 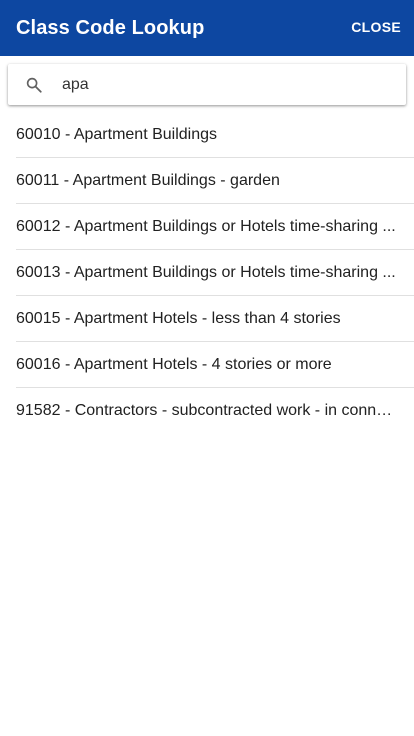 I want to click on page-title: Class Code Lookup, so click(x=110, y=27).